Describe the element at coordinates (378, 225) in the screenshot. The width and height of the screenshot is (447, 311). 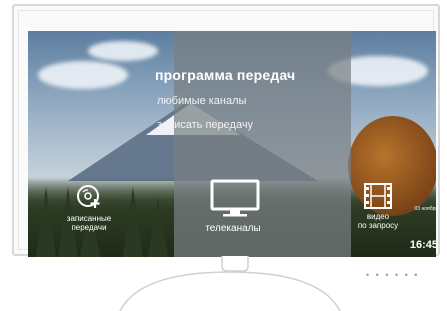
I see `tile-vod-label-line2: по запросу` at that location.